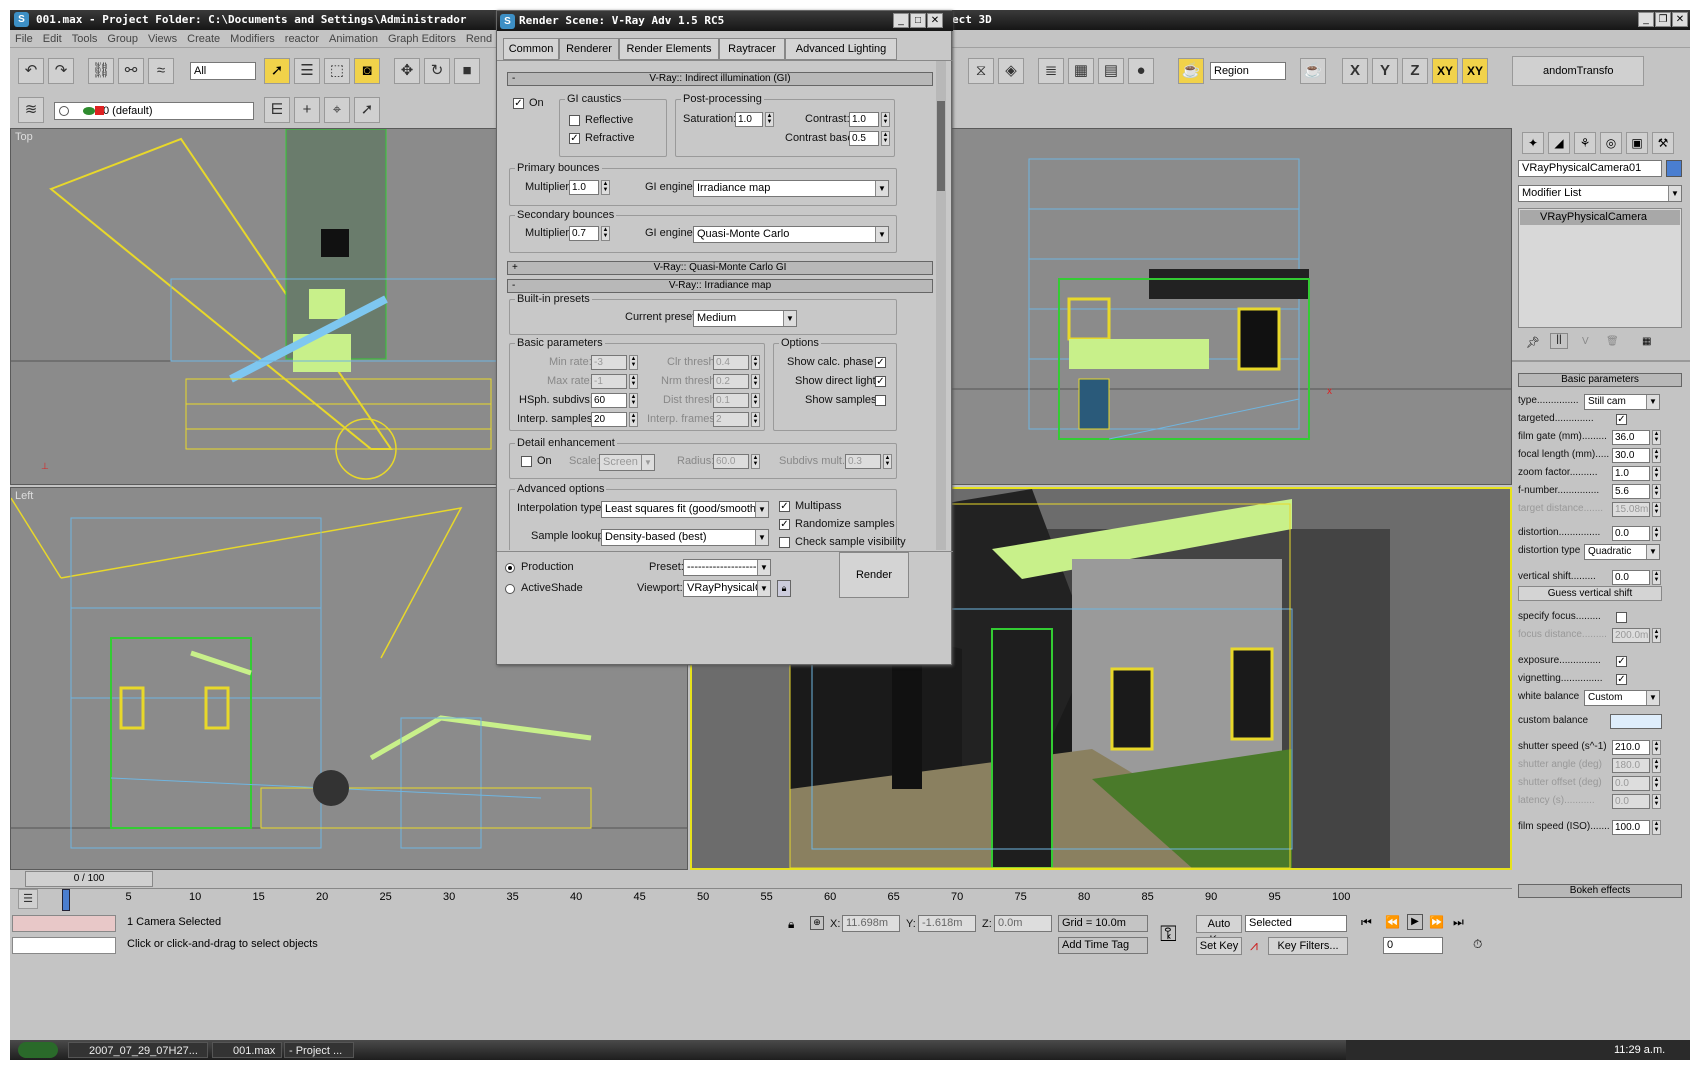  Describe the element at coordinates (1631, 437) in the screenshot. I see `film-gate-mm-field: 36.0` at that location.